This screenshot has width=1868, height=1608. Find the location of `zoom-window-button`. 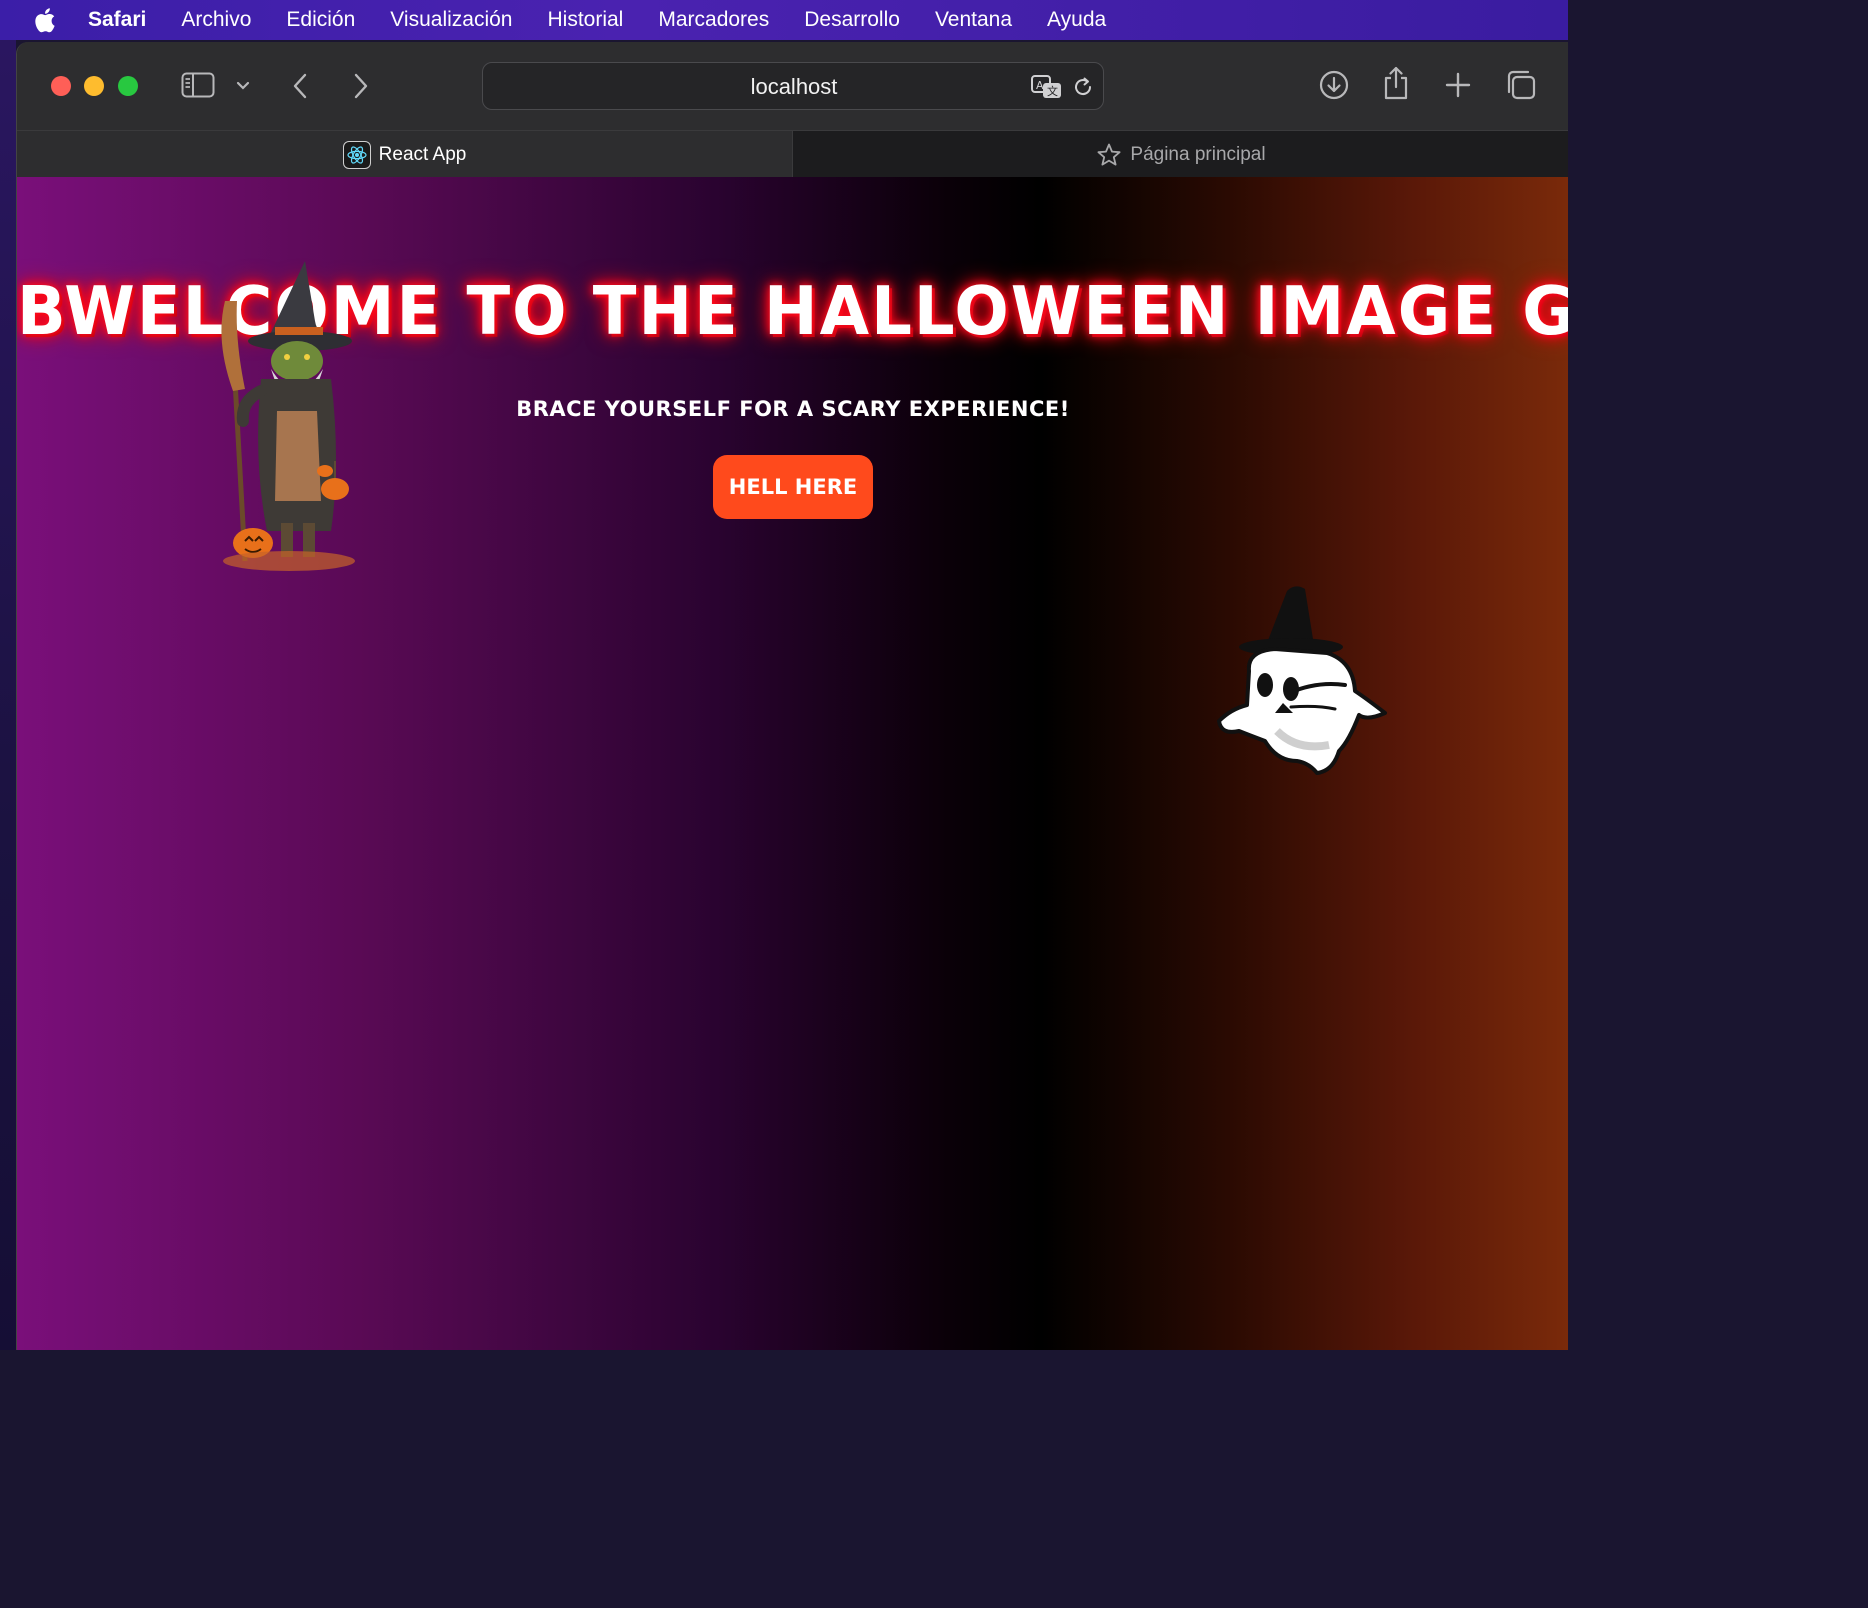

zoom-window-button is located at coordinates (128, 86).